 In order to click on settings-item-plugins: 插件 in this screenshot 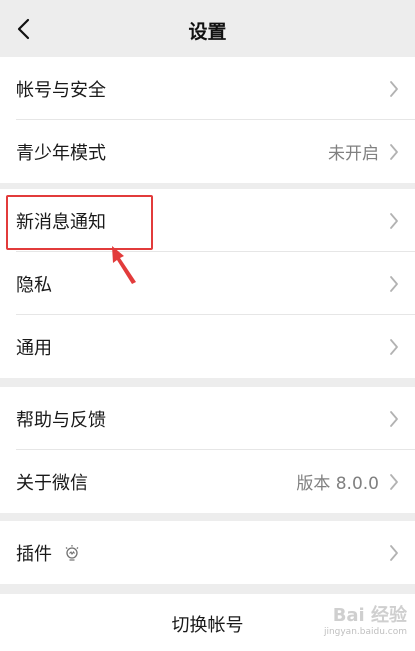, I will do `click(207, 552)`.